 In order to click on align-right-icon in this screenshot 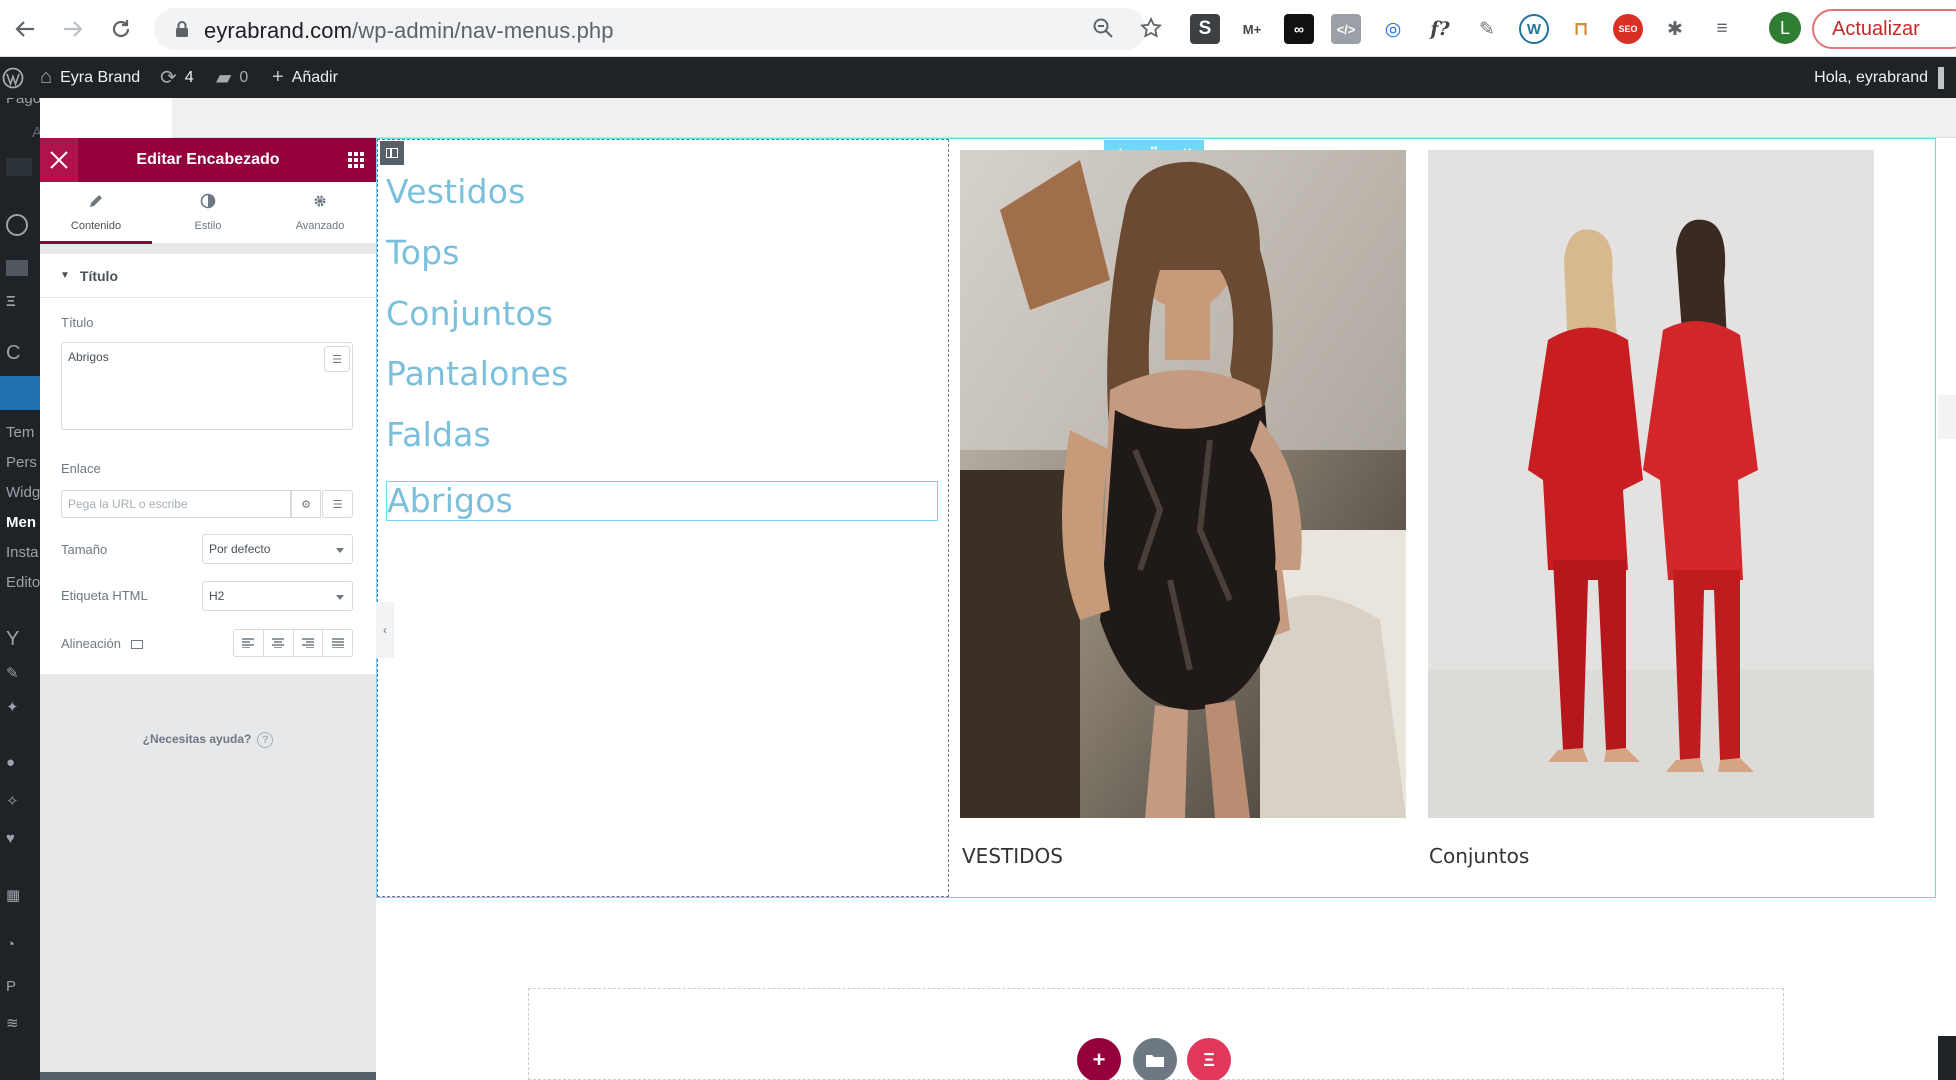, I will do `click(308, 643)`.